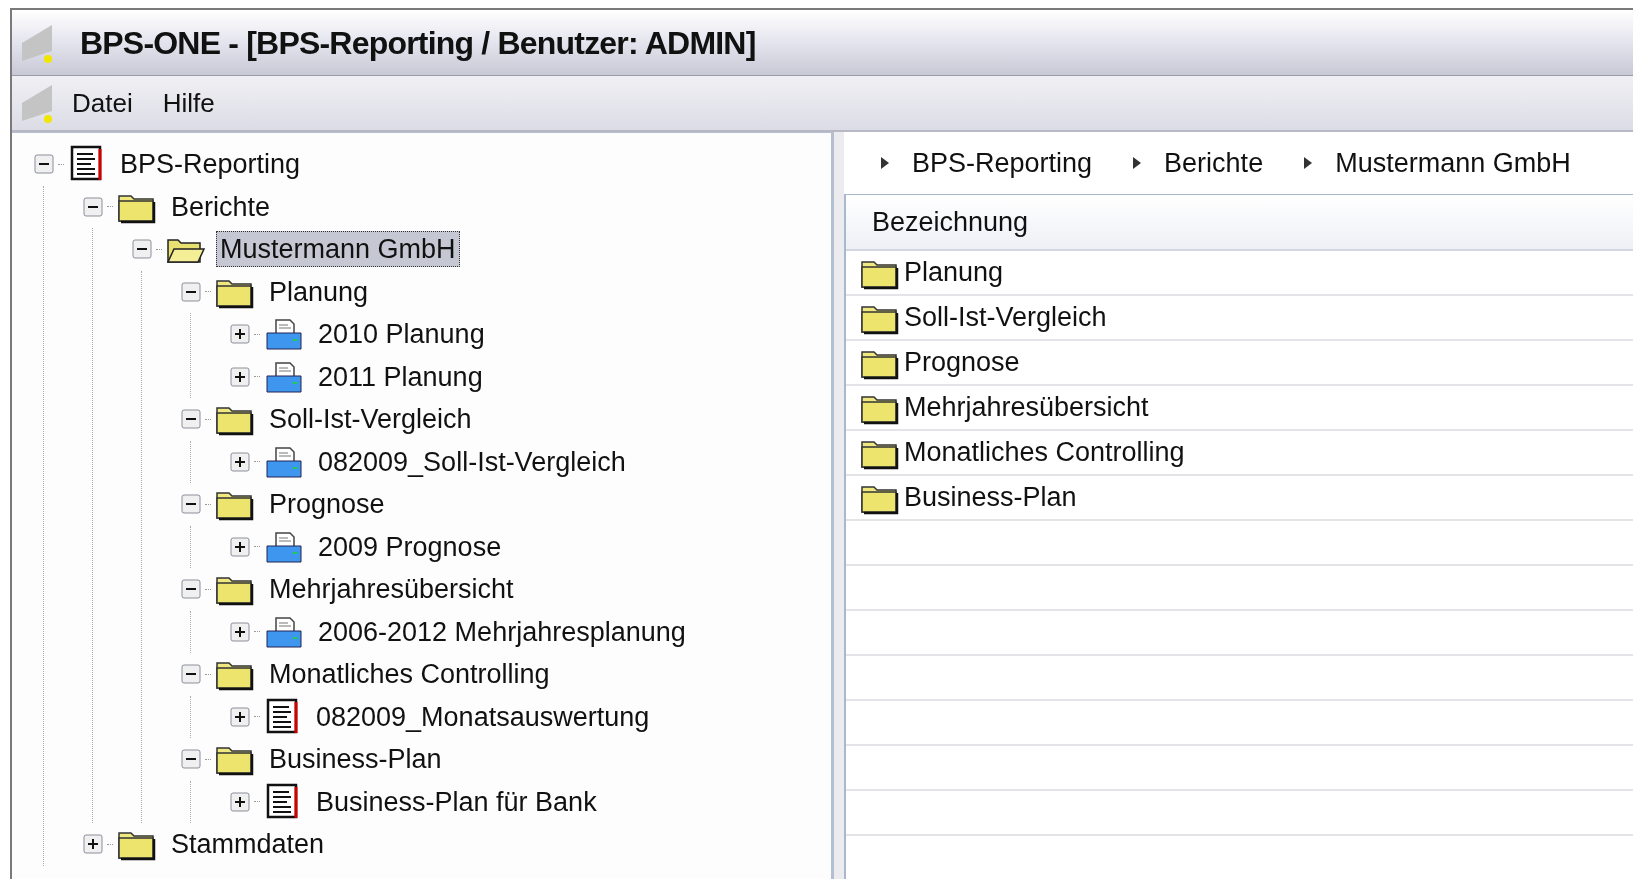  Describe the element at coordinates (954, 272) in the screenshot. I see `list-item: Planung` at that location.